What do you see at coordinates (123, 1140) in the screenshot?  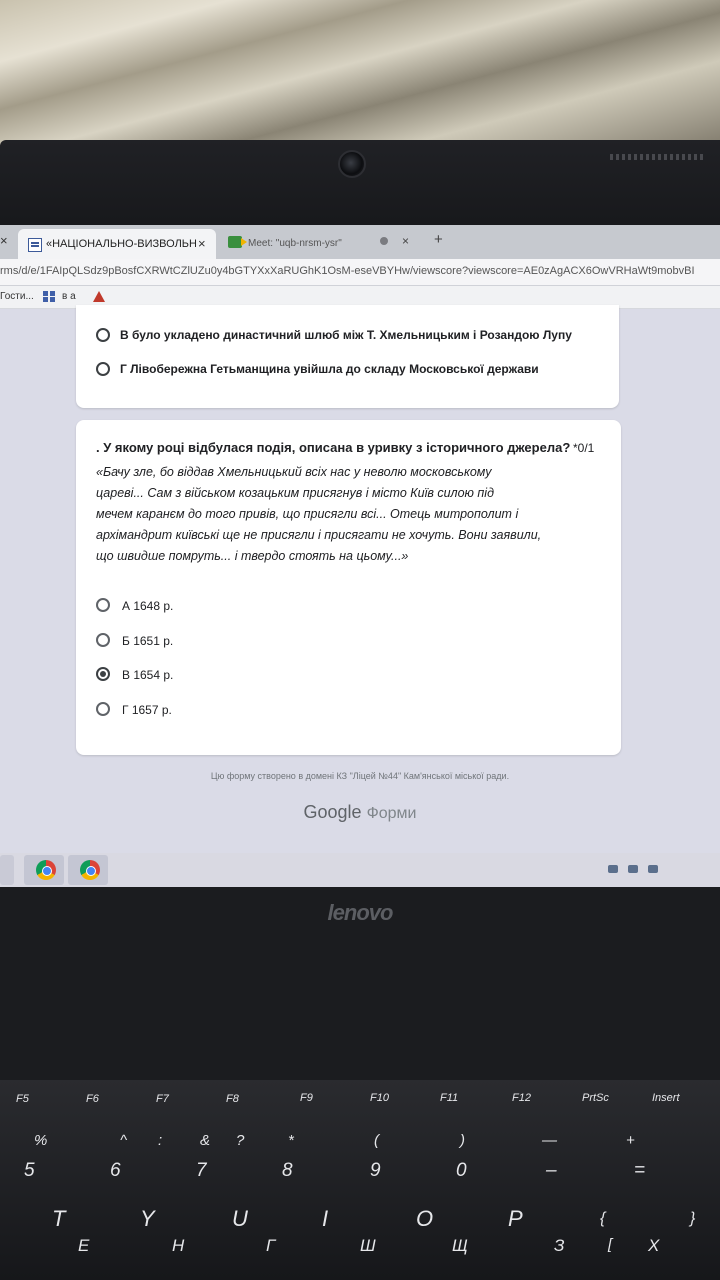 I see `key-symbol: ^` at bounding box center [123, 1140].